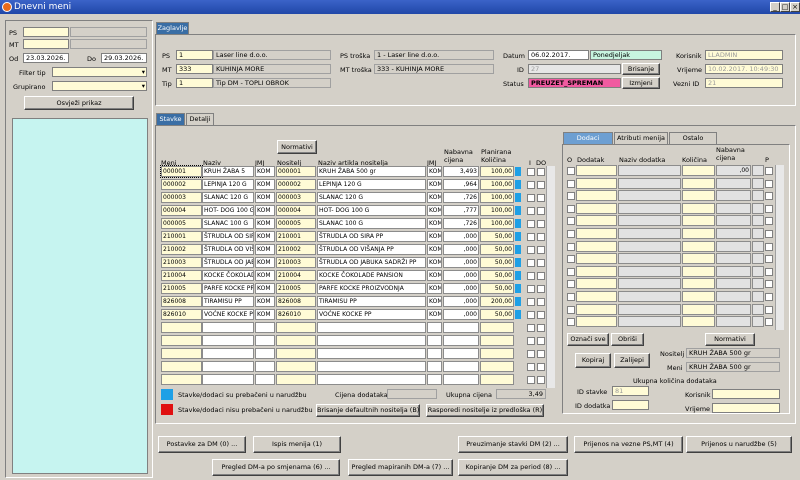  I want to click on table-cell-meni: 000003, so click(181, 197).